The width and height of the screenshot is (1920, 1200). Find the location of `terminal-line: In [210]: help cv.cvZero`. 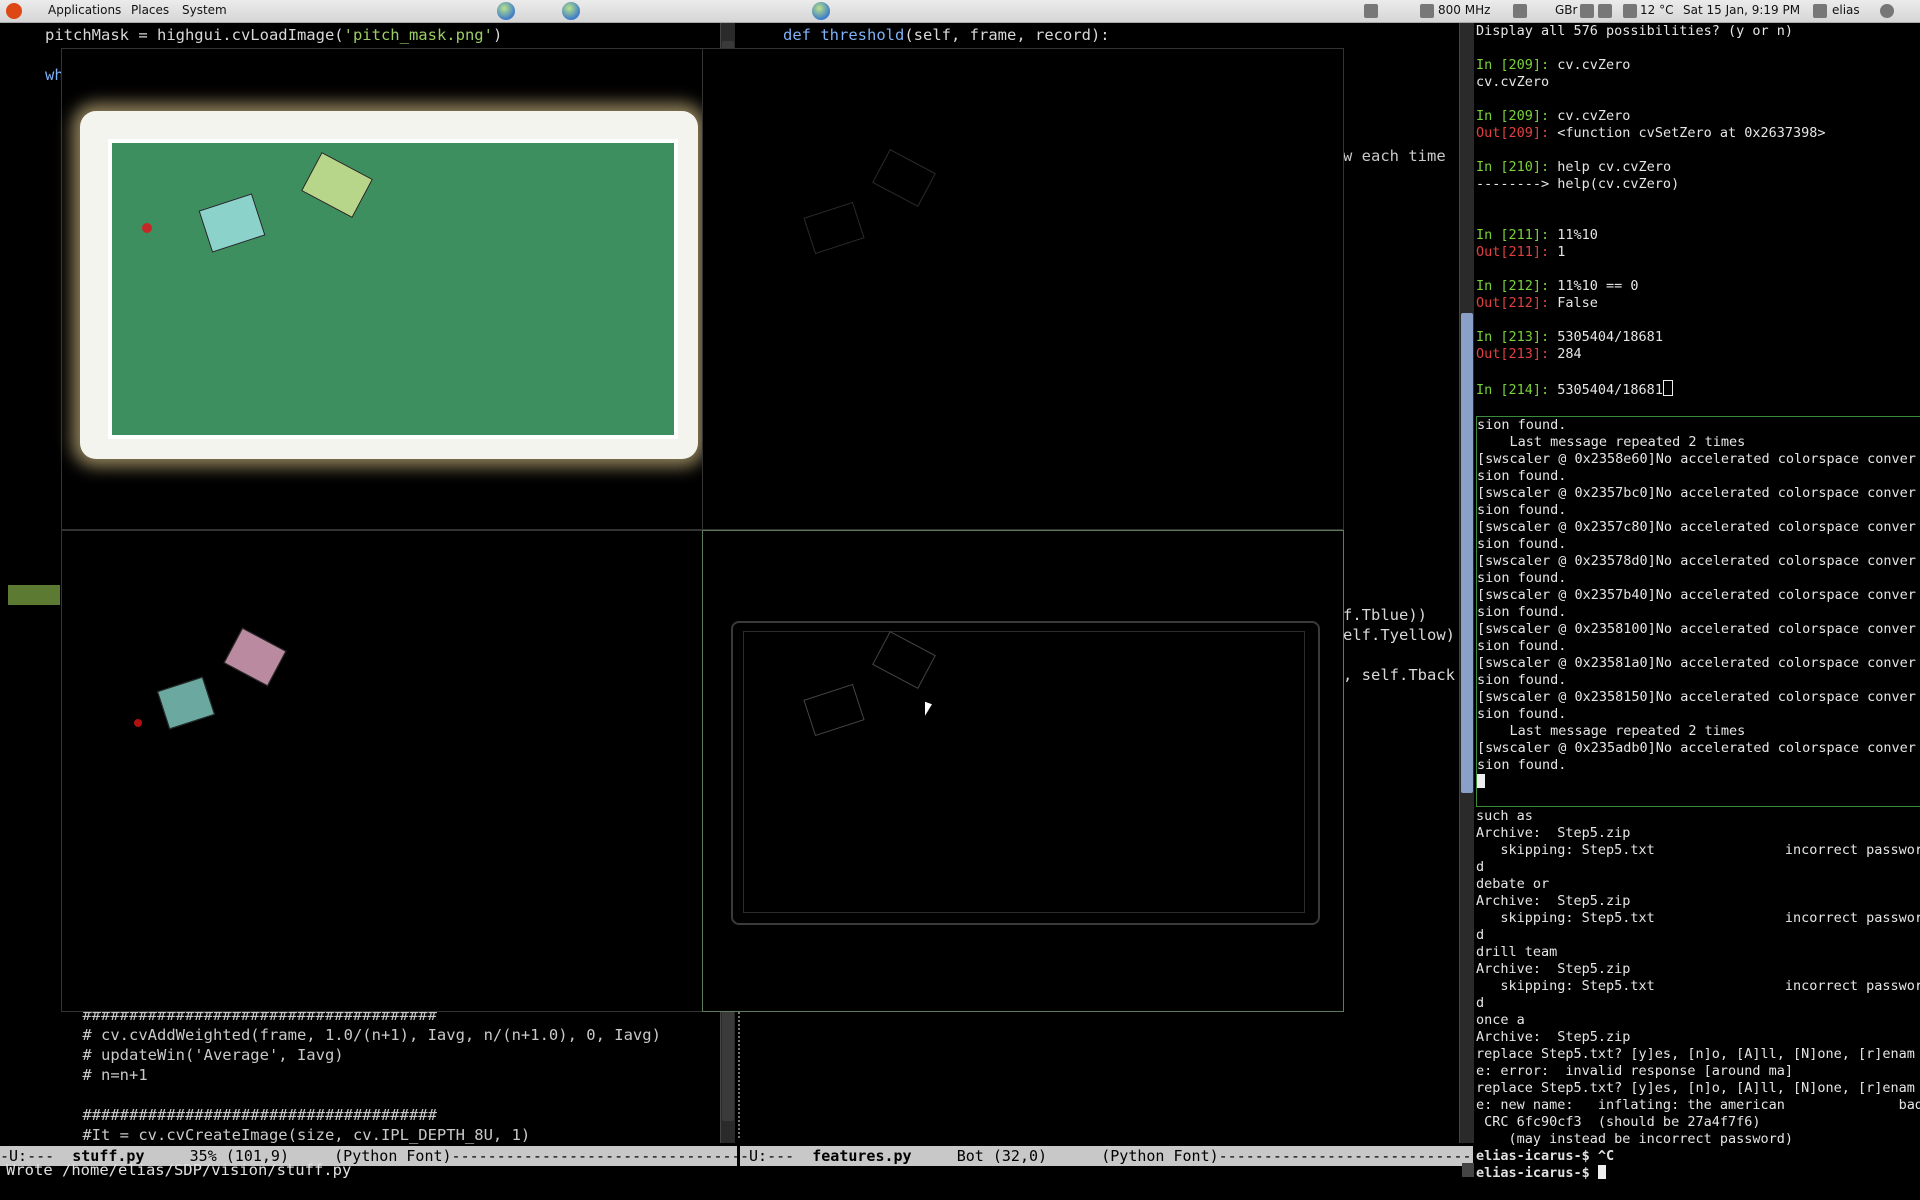

terminal-line: In [210]: help cv.cvZero is located at coordinates (1698, 167).